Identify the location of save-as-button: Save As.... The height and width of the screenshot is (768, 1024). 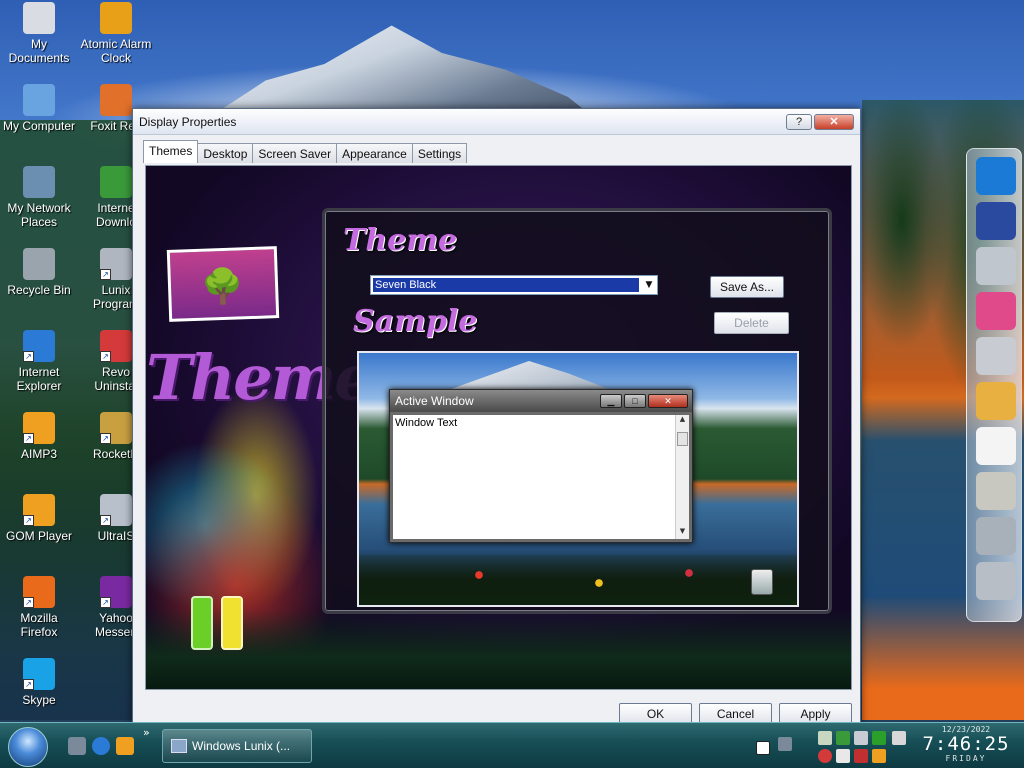
(747, 287).